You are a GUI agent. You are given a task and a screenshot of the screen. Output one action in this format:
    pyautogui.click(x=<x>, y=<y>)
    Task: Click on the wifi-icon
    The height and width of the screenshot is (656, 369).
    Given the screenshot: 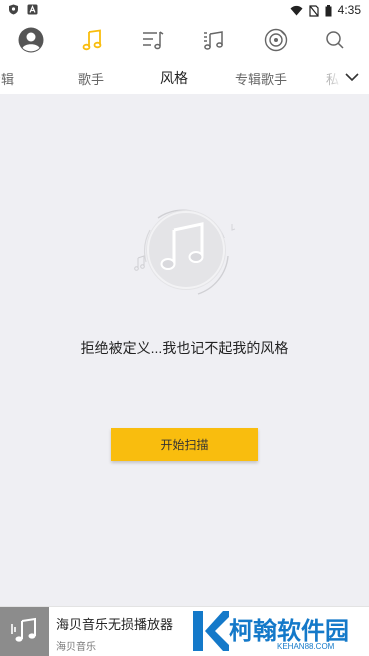 What is the action you would take?
    pyautogui.click(x=296, y=10)
    